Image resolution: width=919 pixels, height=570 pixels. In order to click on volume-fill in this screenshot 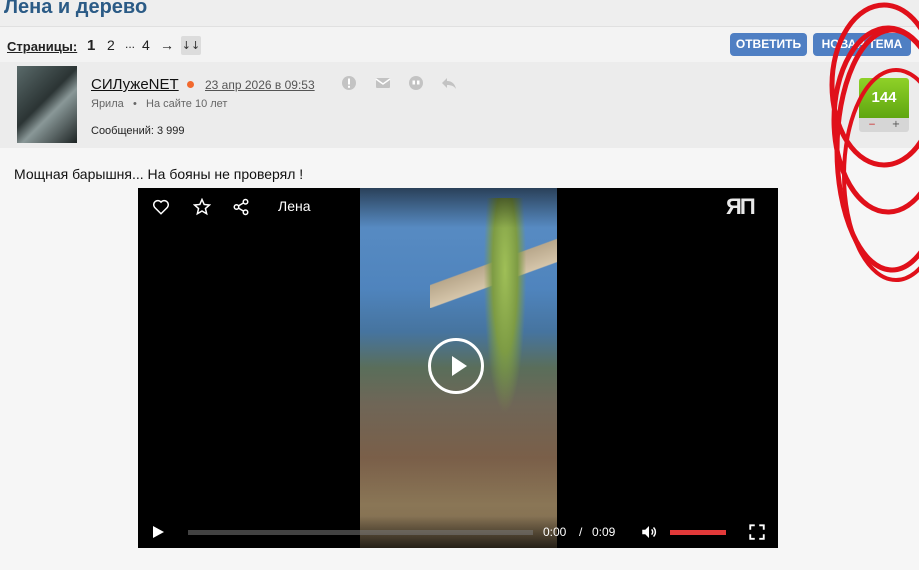, I will do `click(698, 532)`.